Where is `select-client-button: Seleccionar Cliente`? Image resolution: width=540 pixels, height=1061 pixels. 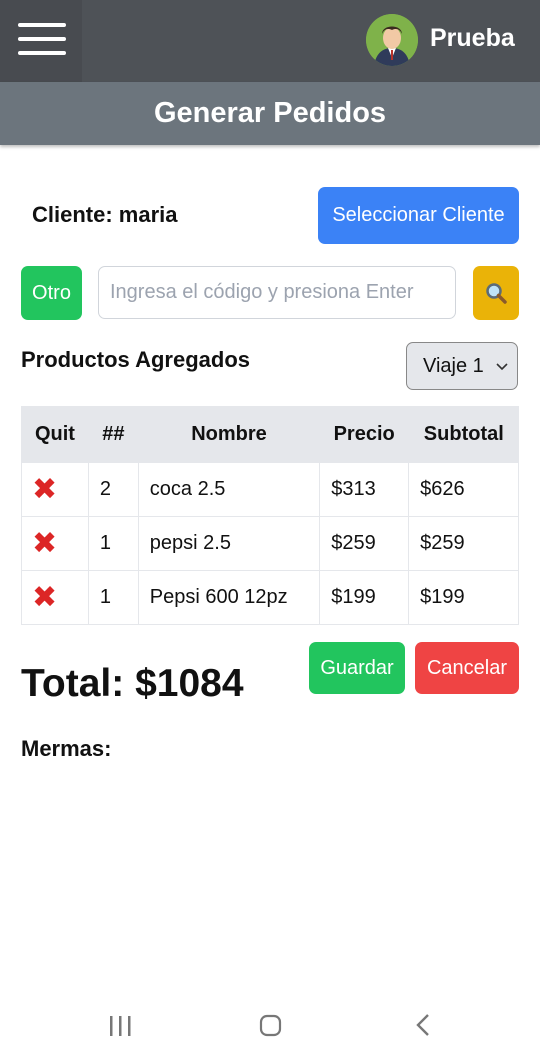 select-client-button: Seleccionar Cliente is located at coordinates (418, 215).